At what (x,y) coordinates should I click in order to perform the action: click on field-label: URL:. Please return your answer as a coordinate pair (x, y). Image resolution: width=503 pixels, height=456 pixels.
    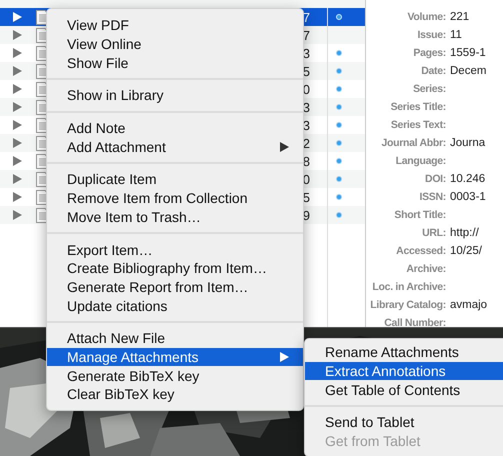
    Looking at the image, I should click on (433, 233).